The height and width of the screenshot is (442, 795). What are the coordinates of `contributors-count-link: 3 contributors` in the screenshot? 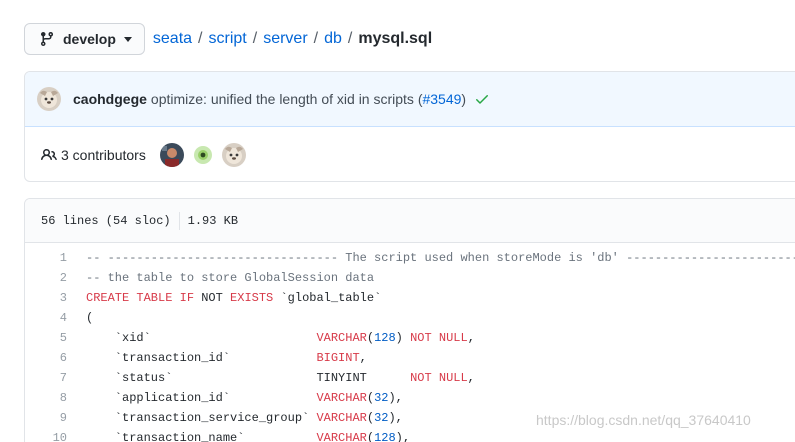 It's located at (103, 155).